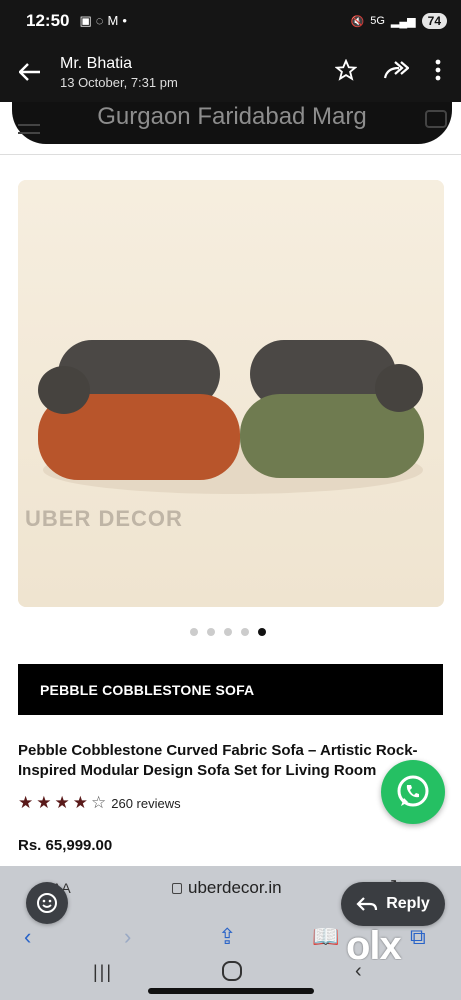  I want to click on carousel-dots, so click(228, 632).